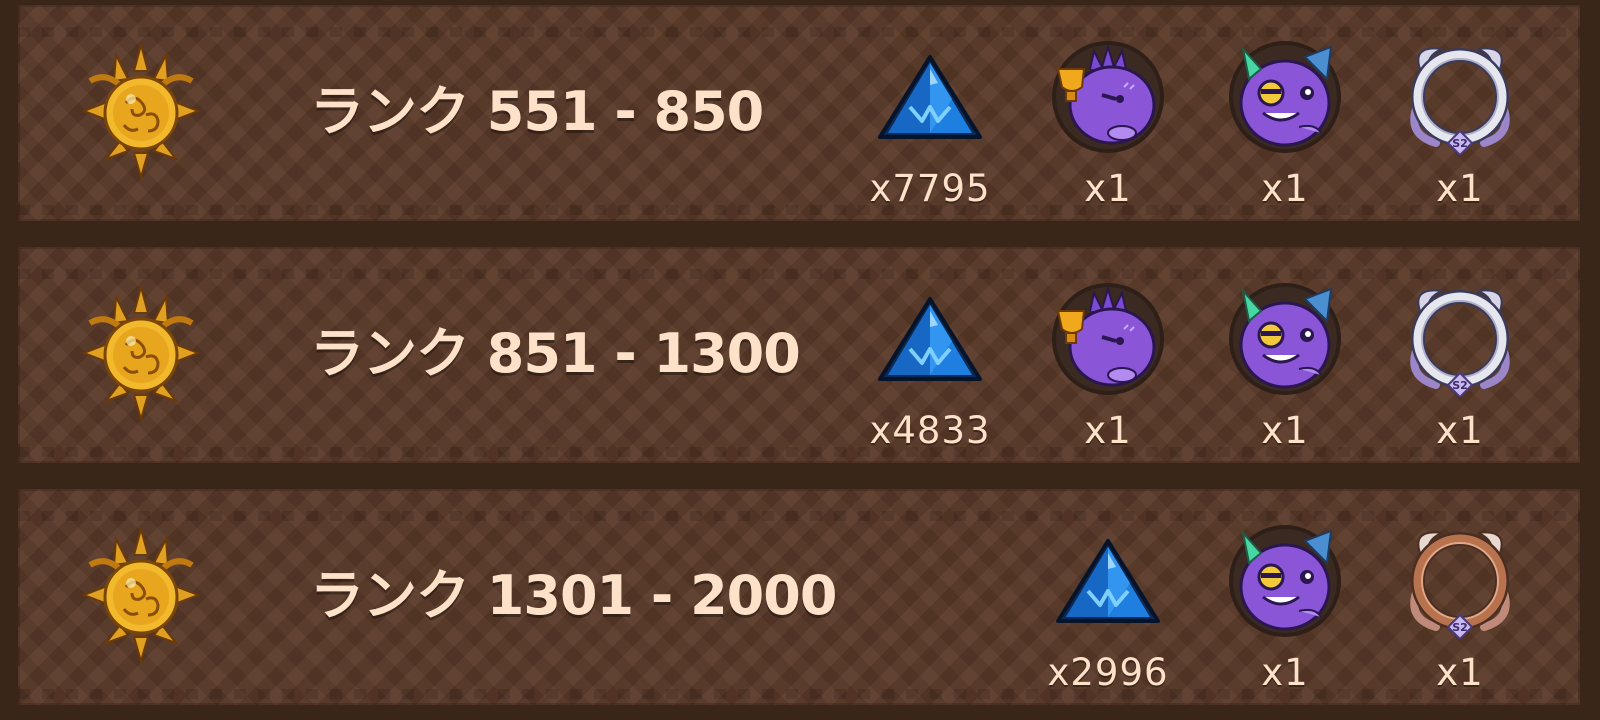  Describe the element at coordinates (555, 353) in the screenshot. I see `rank-range-label: ランク 851 - 1300` at that location.